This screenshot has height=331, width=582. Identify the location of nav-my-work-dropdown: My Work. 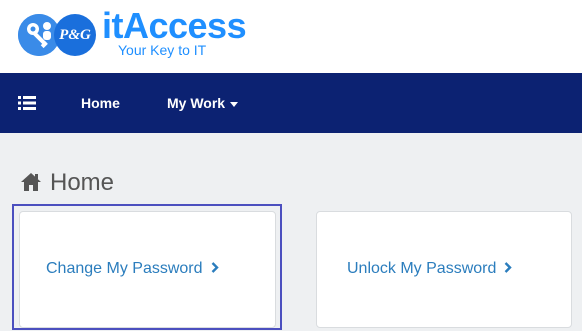
(203, 103).